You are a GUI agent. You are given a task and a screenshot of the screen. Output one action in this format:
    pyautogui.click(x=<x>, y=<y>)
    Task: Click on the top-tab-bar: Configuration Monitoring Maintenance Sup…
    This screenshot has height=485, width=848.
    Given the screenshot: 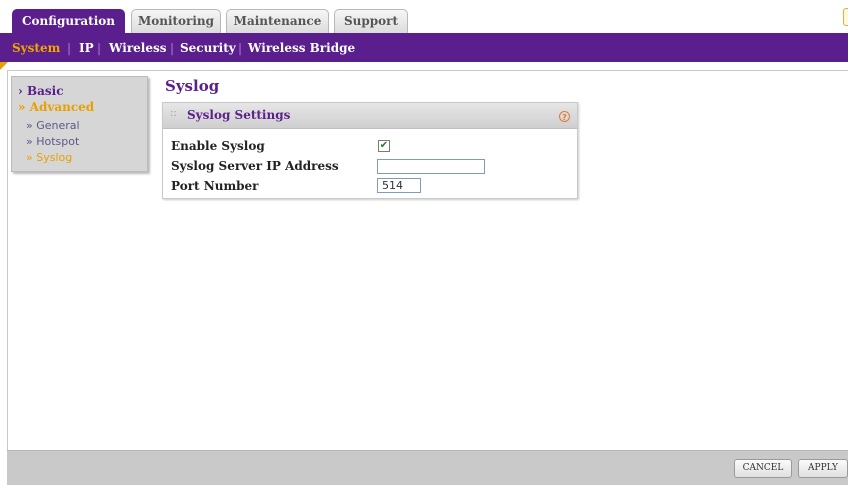 What is the action you would take?
    pyautogui.click(x=424, y=17)
    